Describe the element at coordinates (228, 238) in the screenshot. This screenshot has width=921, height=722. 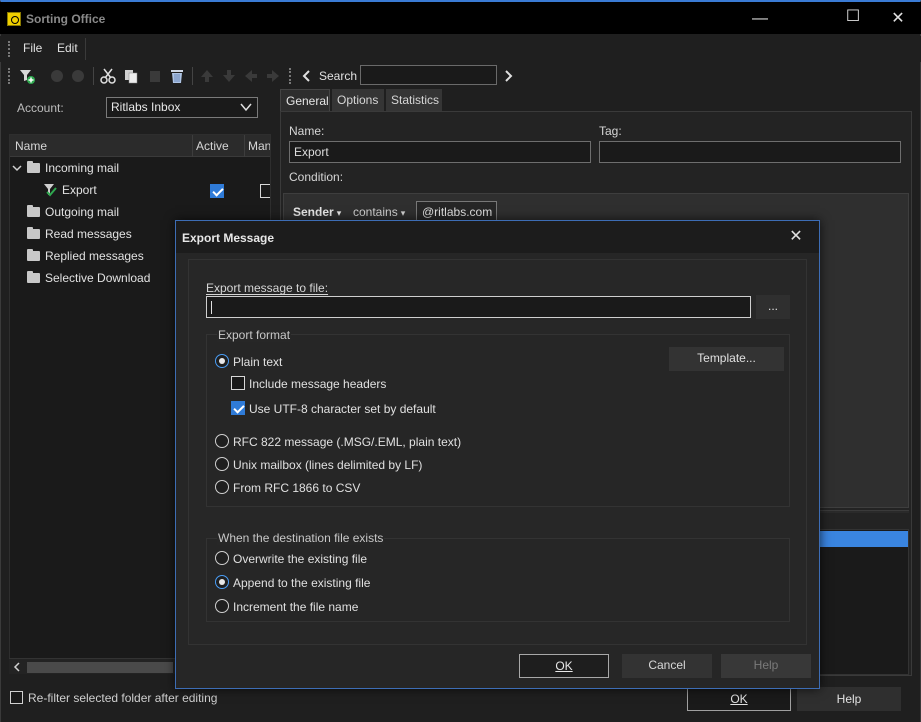
I see `dialog-title: Export Message` at that location.